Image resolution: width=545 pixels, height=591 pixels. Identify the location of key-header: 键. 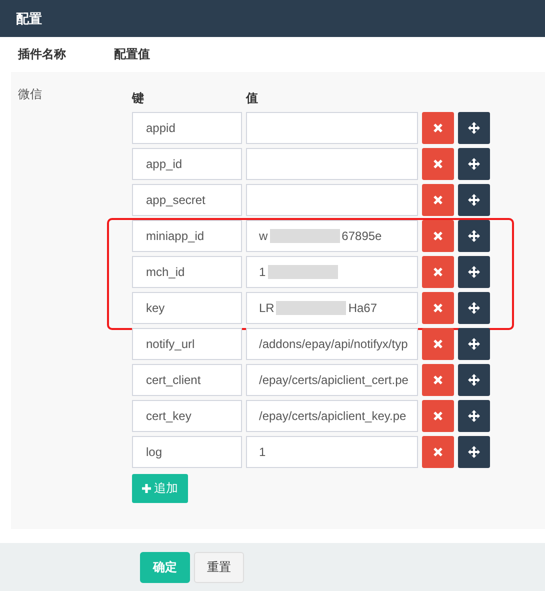
(138, 98).